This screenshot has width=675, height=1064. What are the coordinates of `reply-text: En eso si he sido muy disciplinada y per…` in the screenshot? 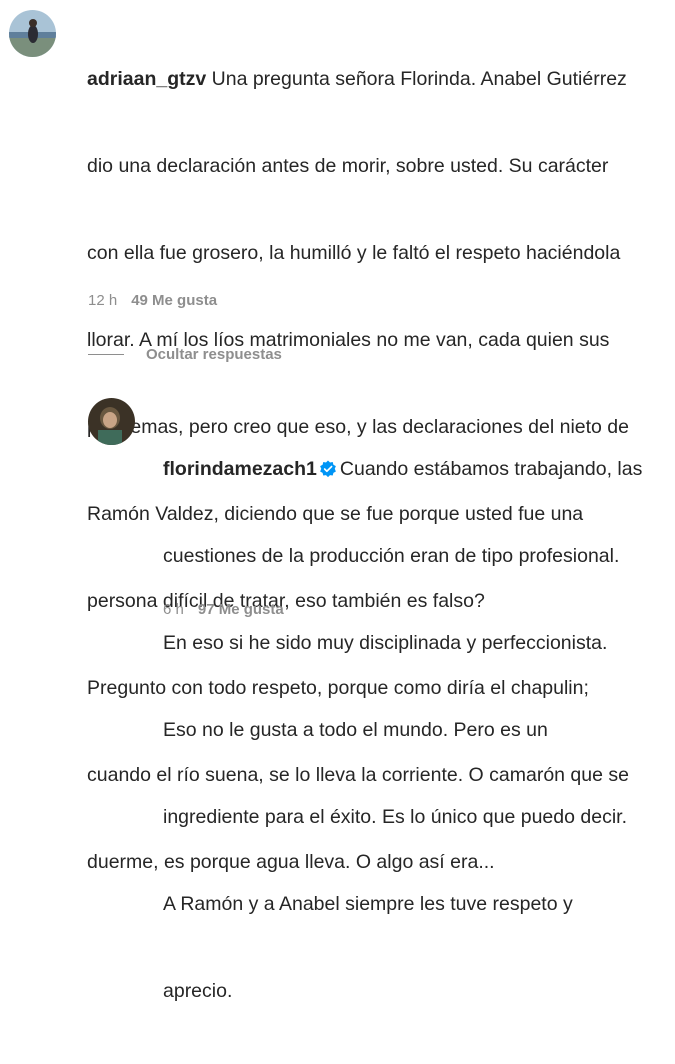 It's located at (385, 643).